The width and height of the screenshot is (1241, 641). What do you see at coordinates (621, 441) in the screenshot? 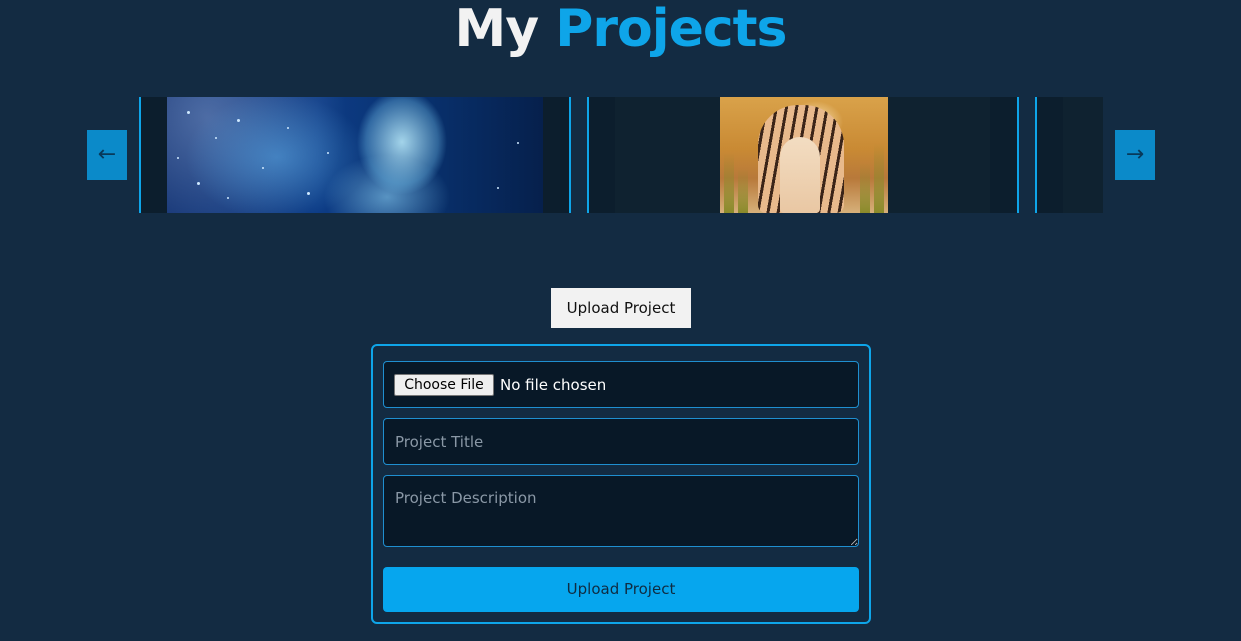
I see `project-title-input` at bounding box center [621, 441].